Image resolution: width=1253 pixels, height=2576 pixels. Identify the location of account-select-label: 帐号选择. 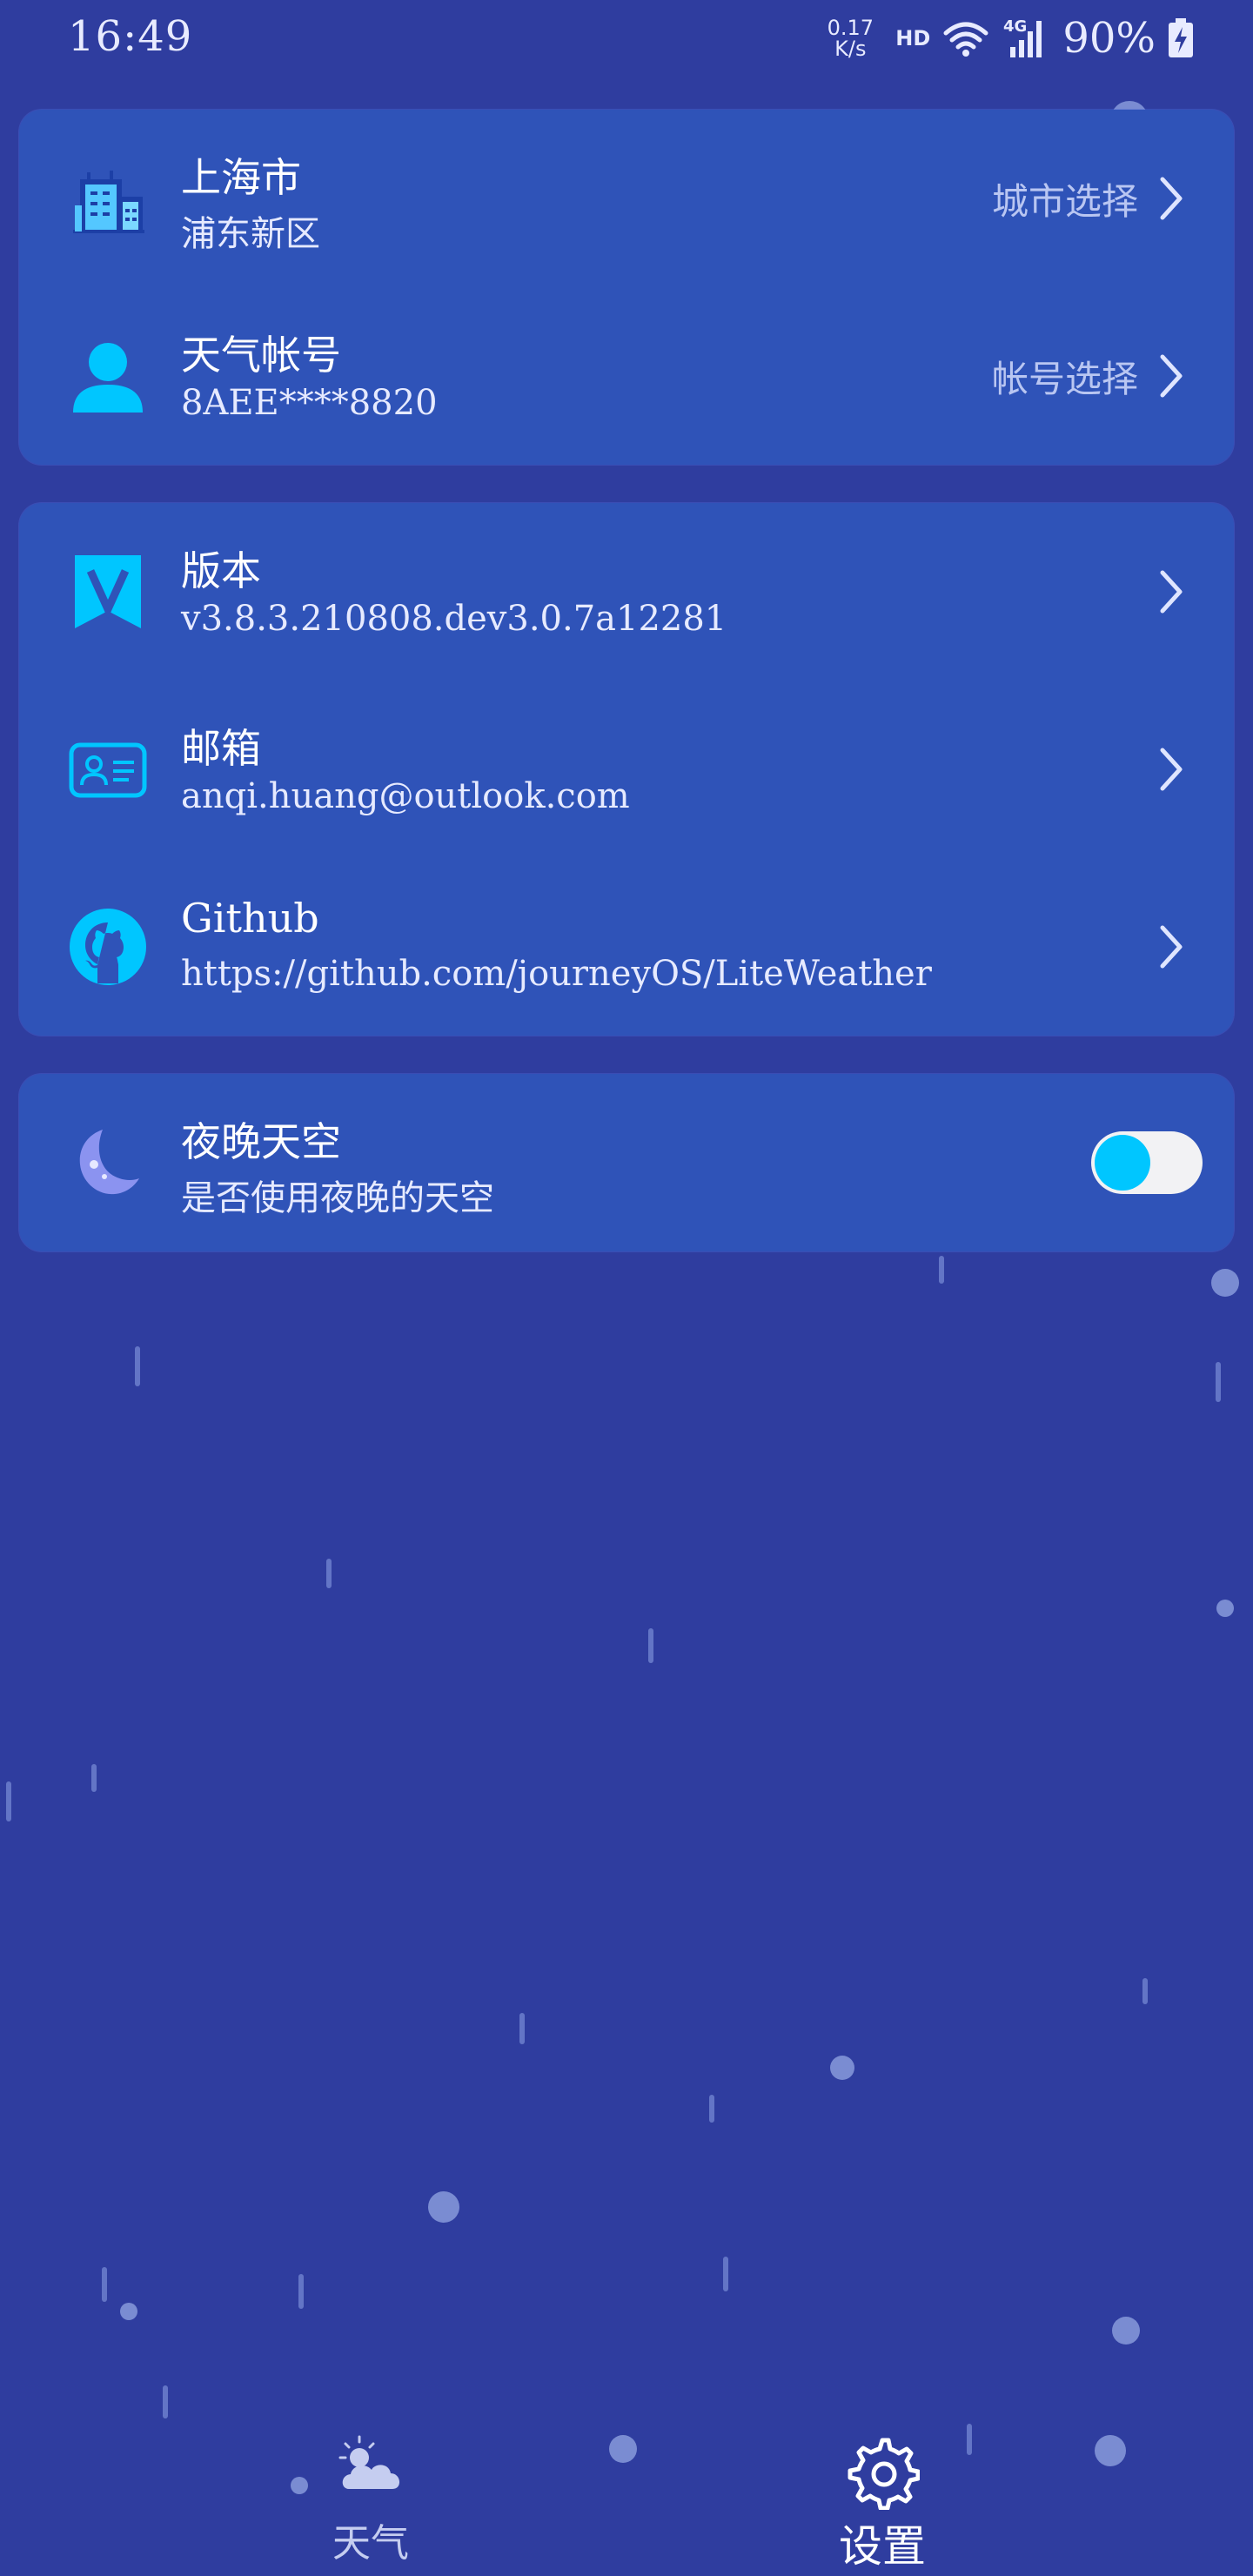
(1064, 378).